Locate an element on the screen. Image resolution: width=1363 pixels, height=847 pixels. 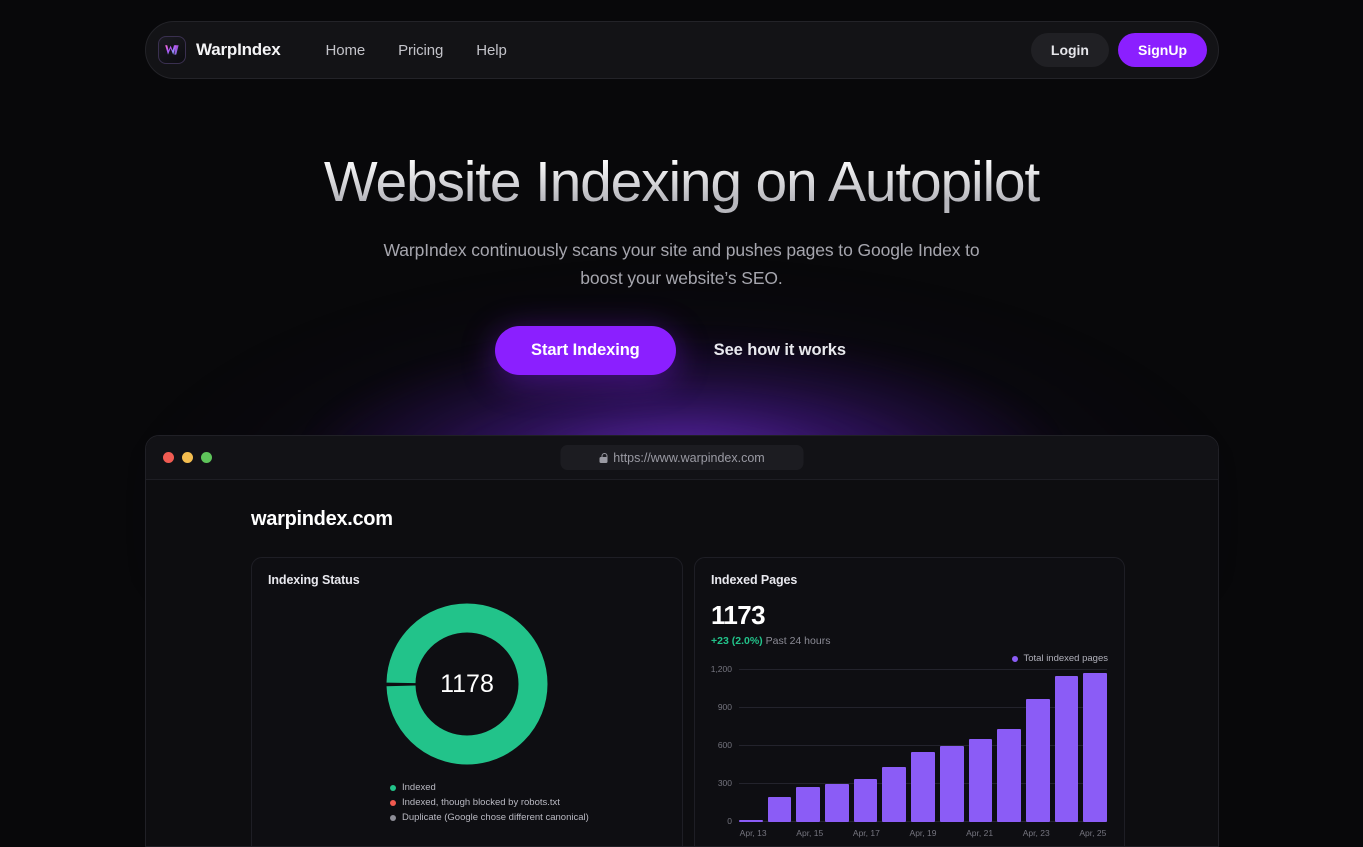
indexed-pages-delta: +23 (2.0%) is located at coordinates (737, 641).